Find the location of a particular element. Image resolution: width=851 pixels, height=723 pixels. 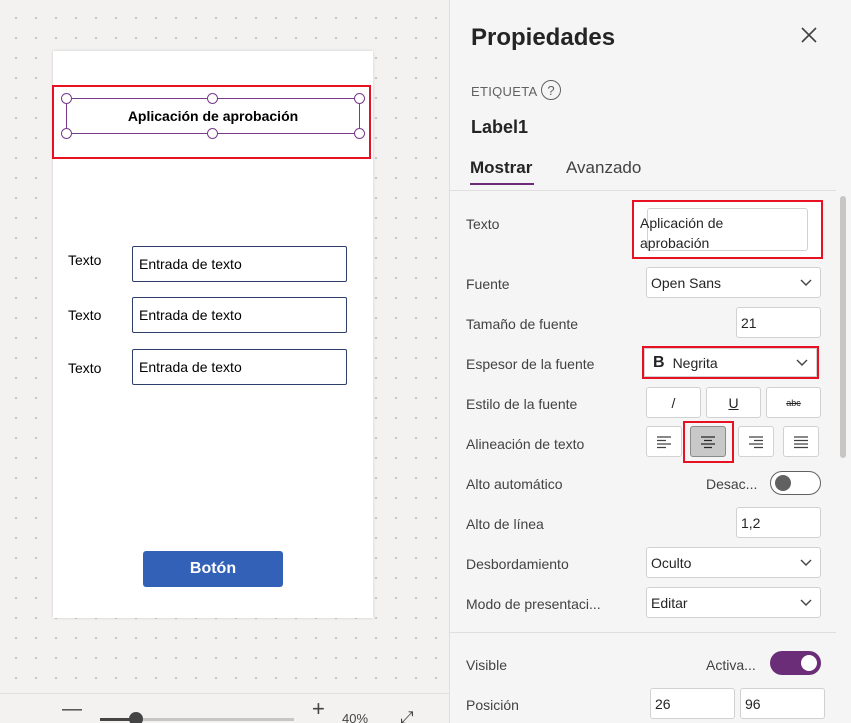

display-mode-dropdown: Editar is located at coordinates (733, 602).